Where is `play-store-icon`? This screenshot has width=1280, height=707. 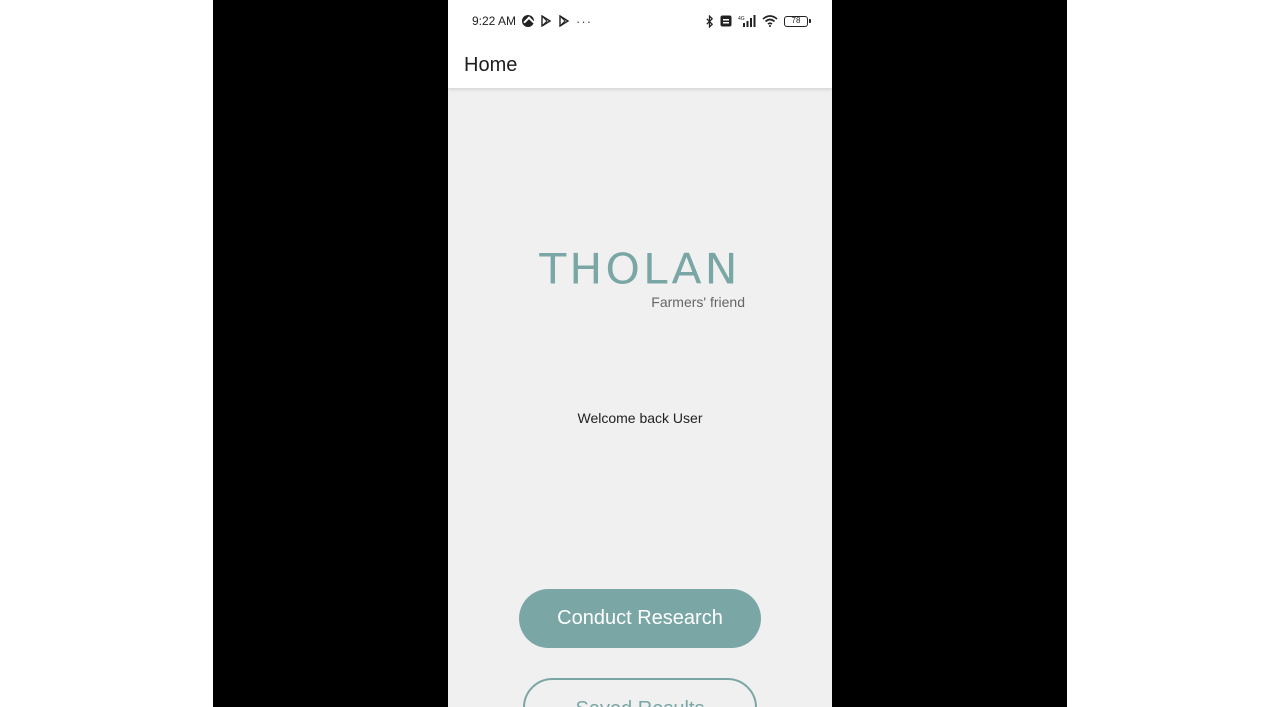 play-store-icon is located at coordinates (546, 21).